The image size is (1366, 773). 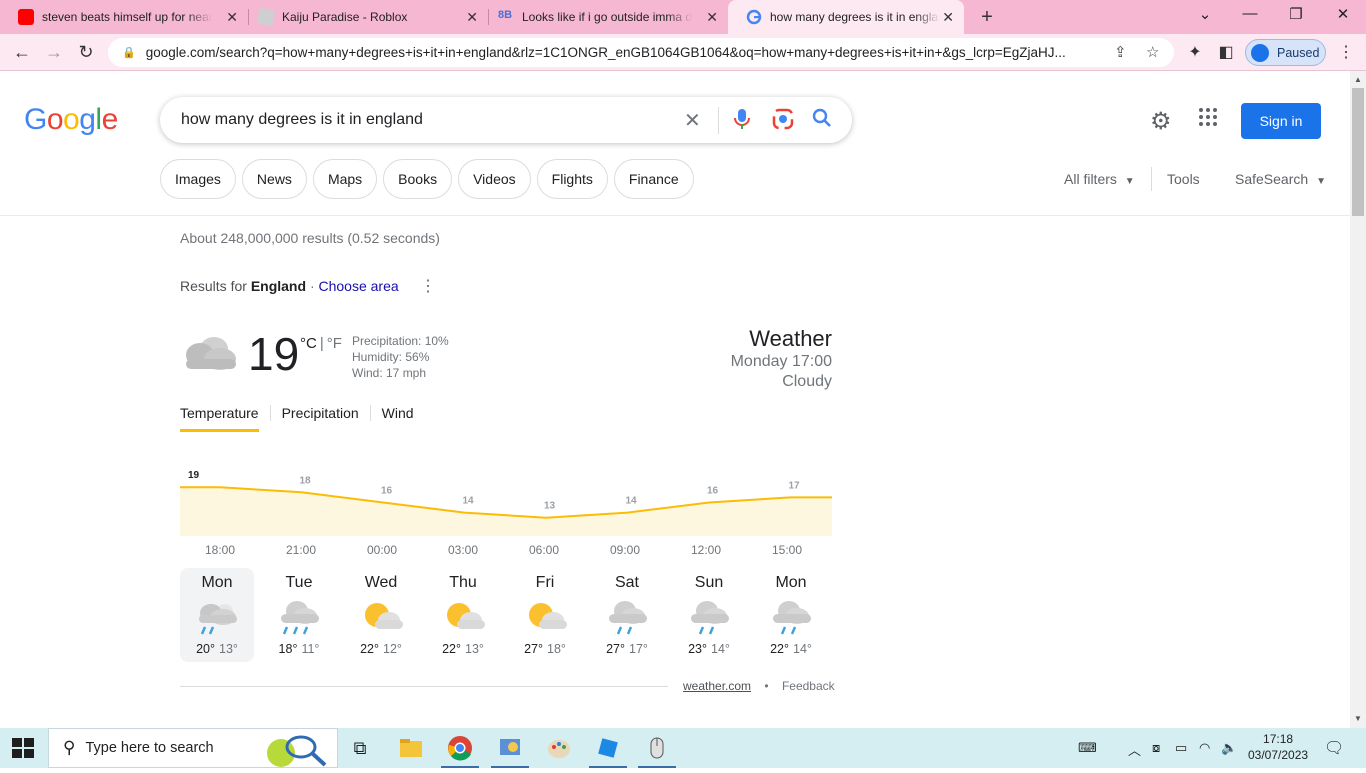 I want to click on new-tab-button: +, so click(x=987, y=17).